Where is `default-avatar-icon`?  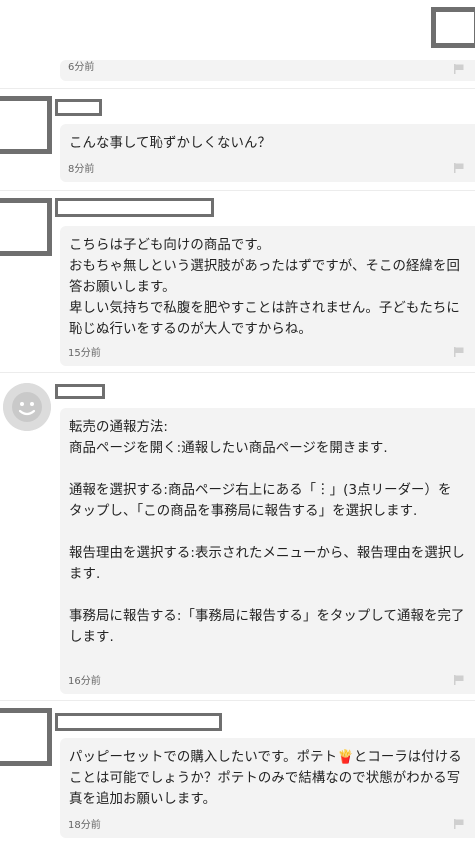 default-avatar-icon is located at coordinates (27, 407).